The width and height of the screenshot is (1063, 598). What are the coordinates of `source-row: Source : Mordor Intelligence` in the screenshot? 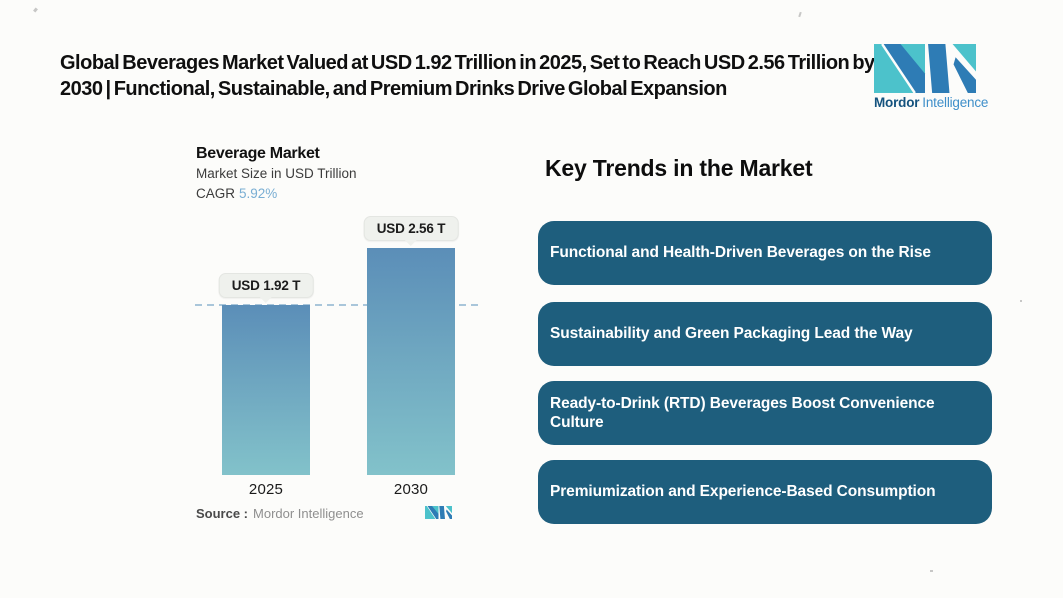 It's located at (280, 513).